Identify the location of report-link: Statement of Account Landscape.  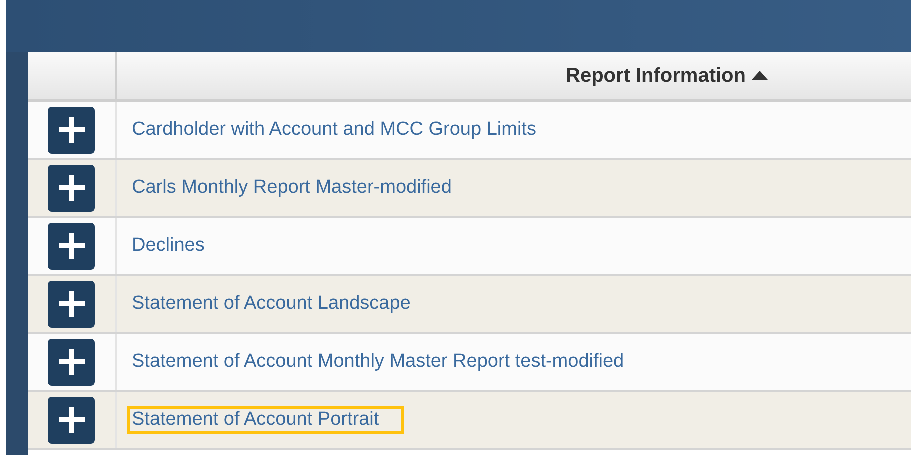
(281, 304).